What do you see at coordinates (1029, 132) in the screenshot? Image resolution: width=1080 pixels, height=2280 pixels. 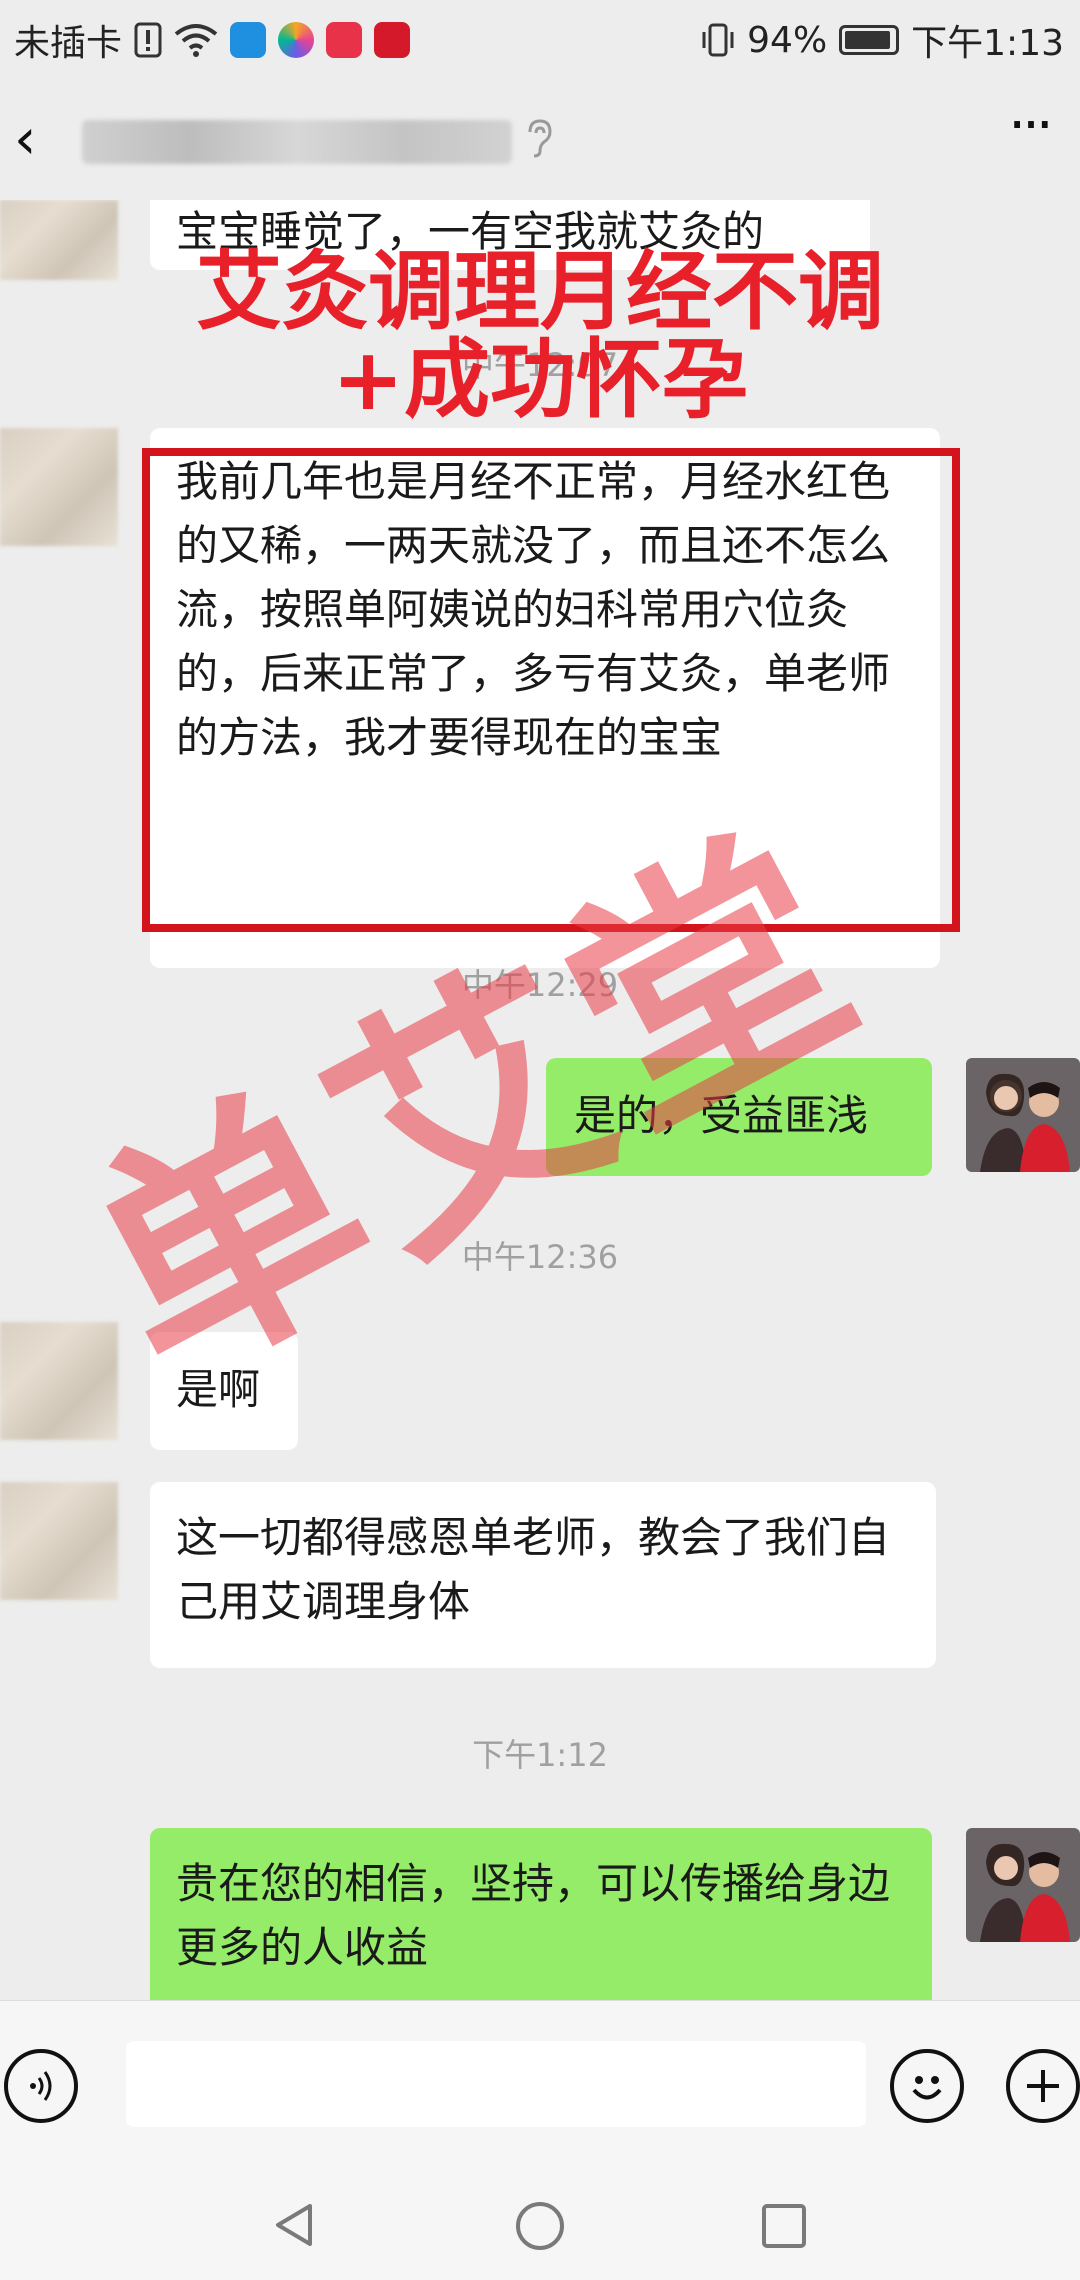 I see `more-icon: ···` at bounding box center [1029, 132].